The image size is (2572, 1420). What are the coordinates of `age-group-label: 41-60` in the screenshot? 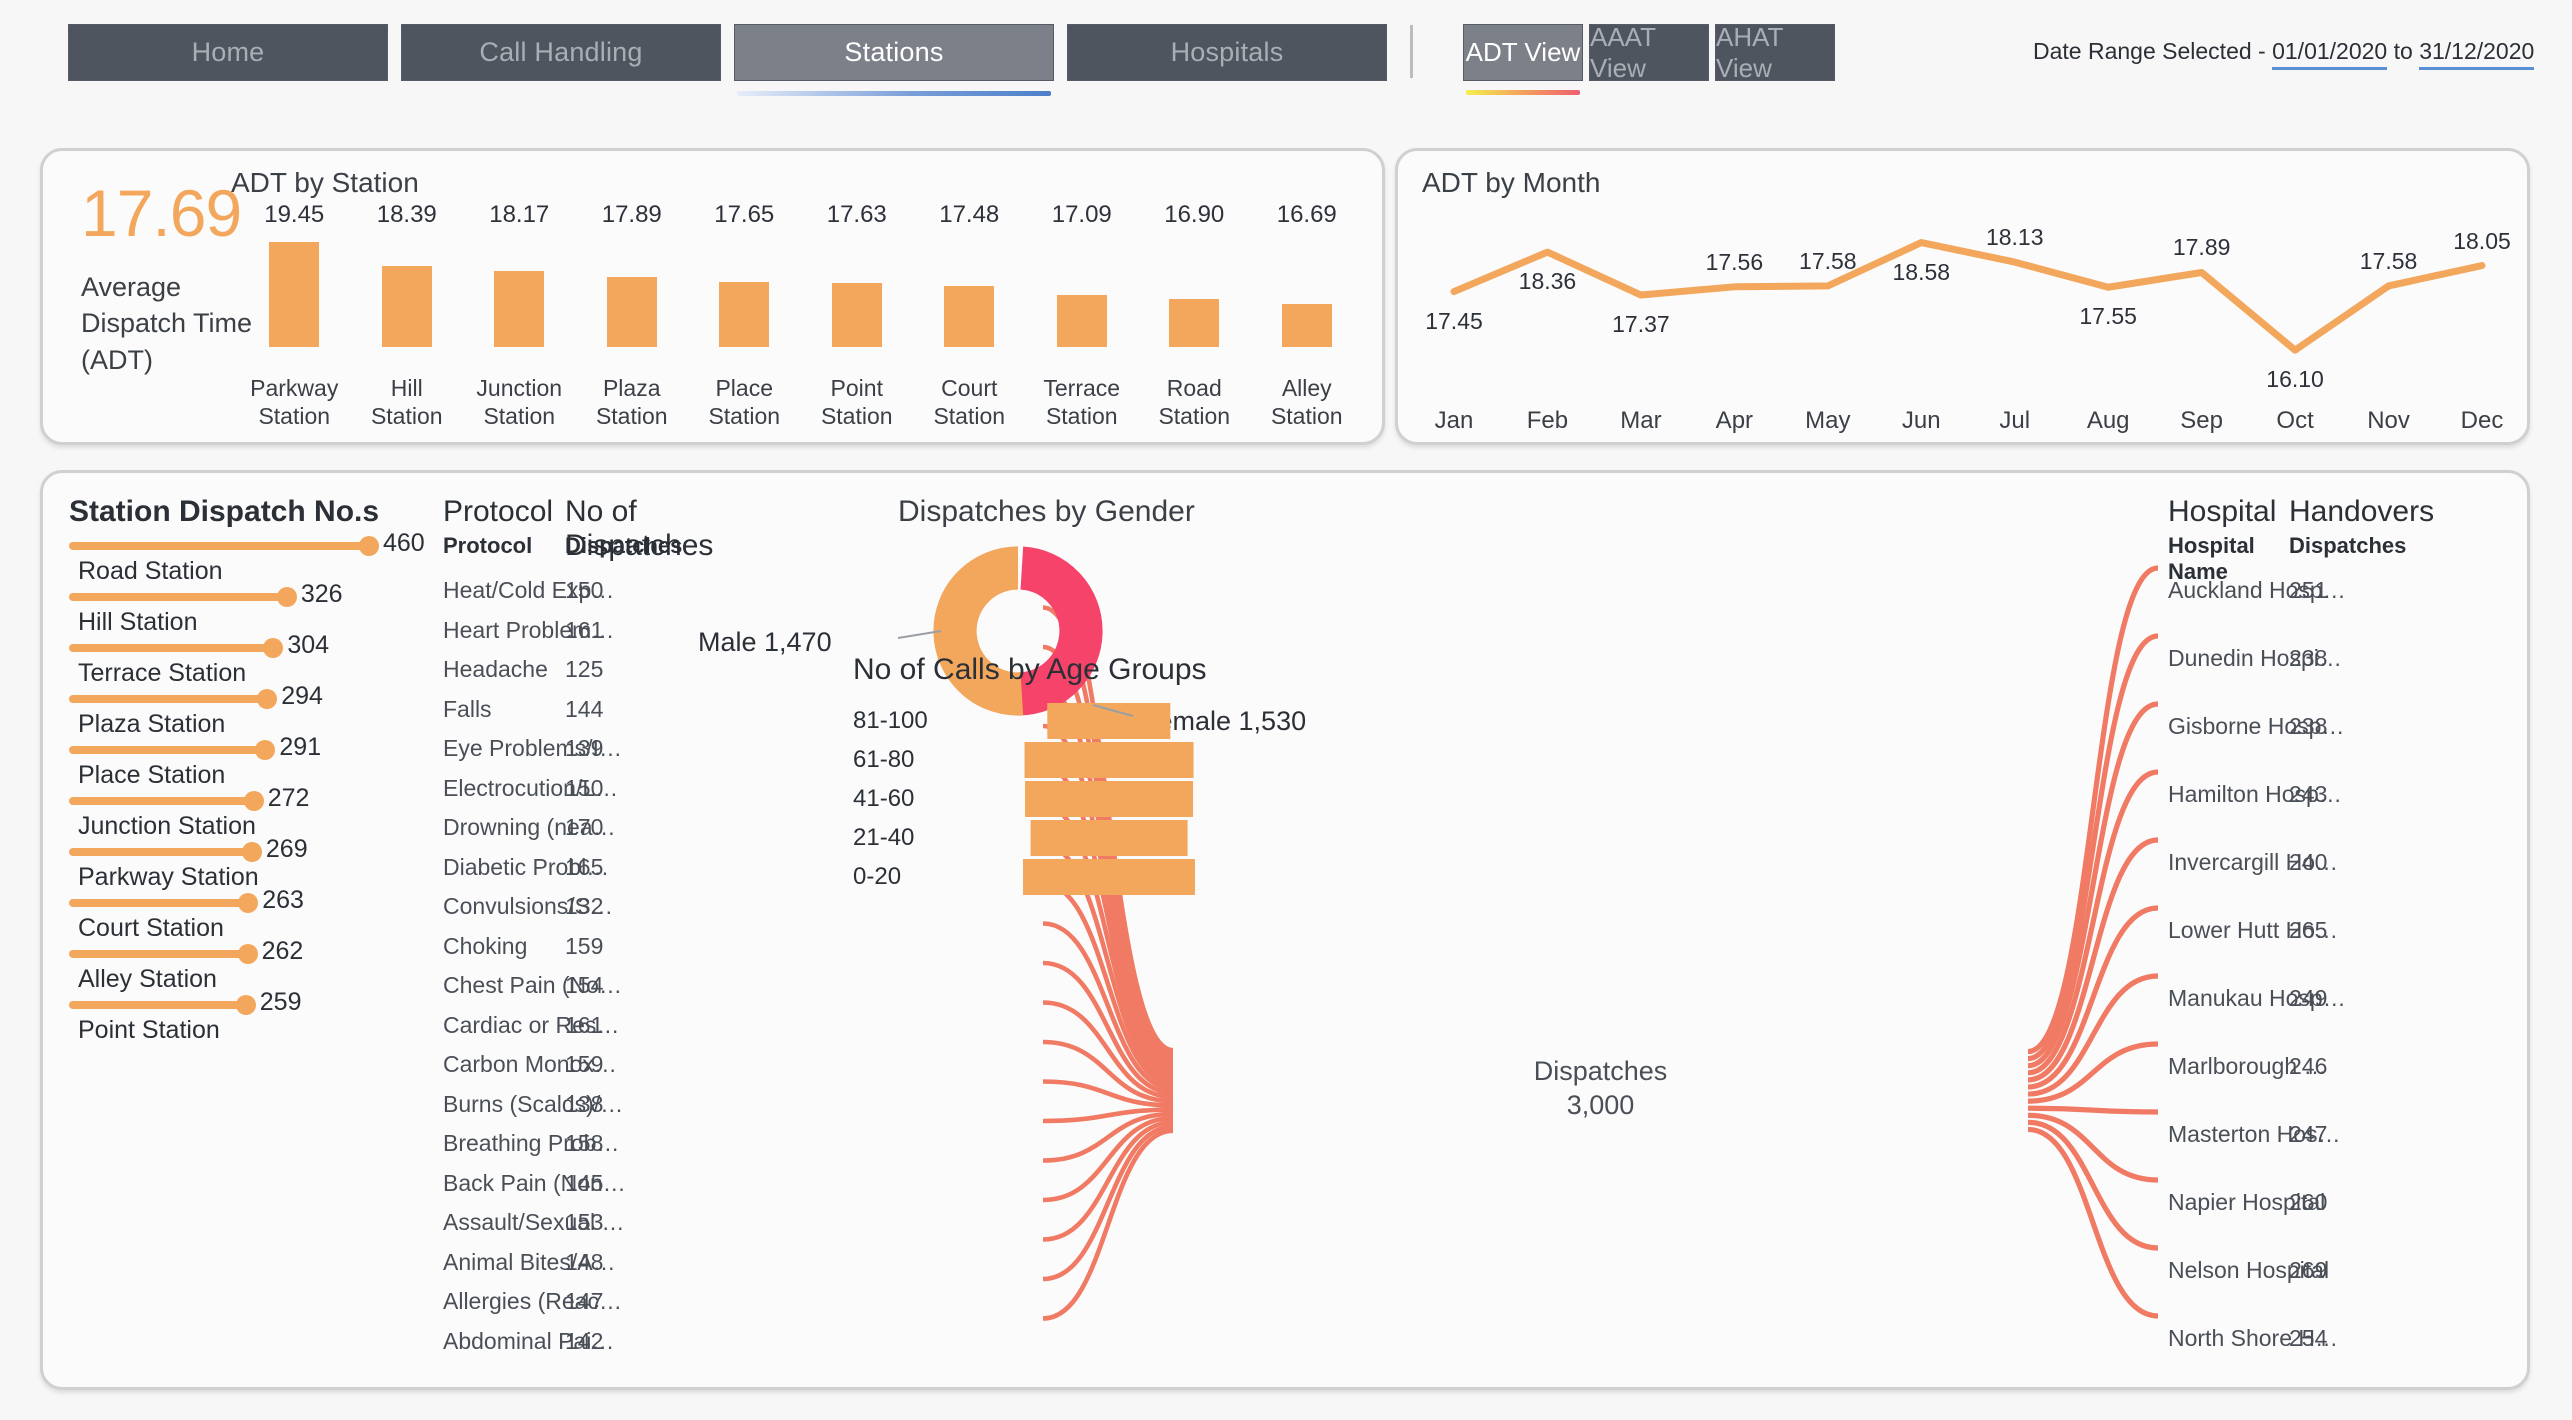 It's located at (884, 798).